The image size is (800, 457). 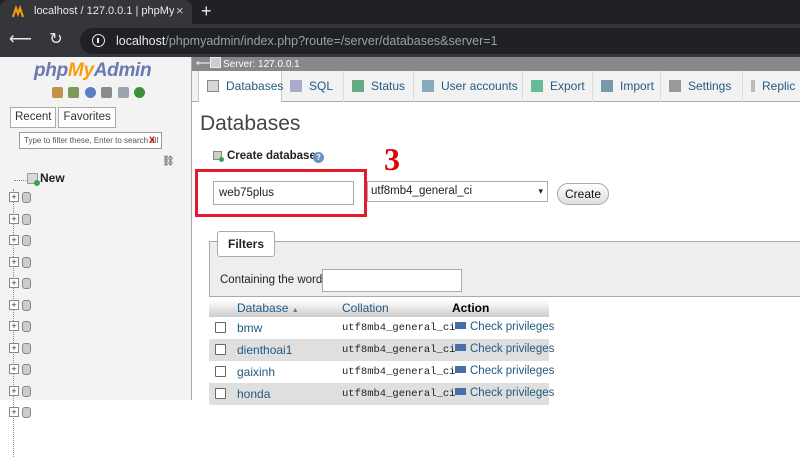 What do you see at coordinates (256, 372) in the screenshot?
I see `database-link: gaixinh` at bounding box center [256, 372].